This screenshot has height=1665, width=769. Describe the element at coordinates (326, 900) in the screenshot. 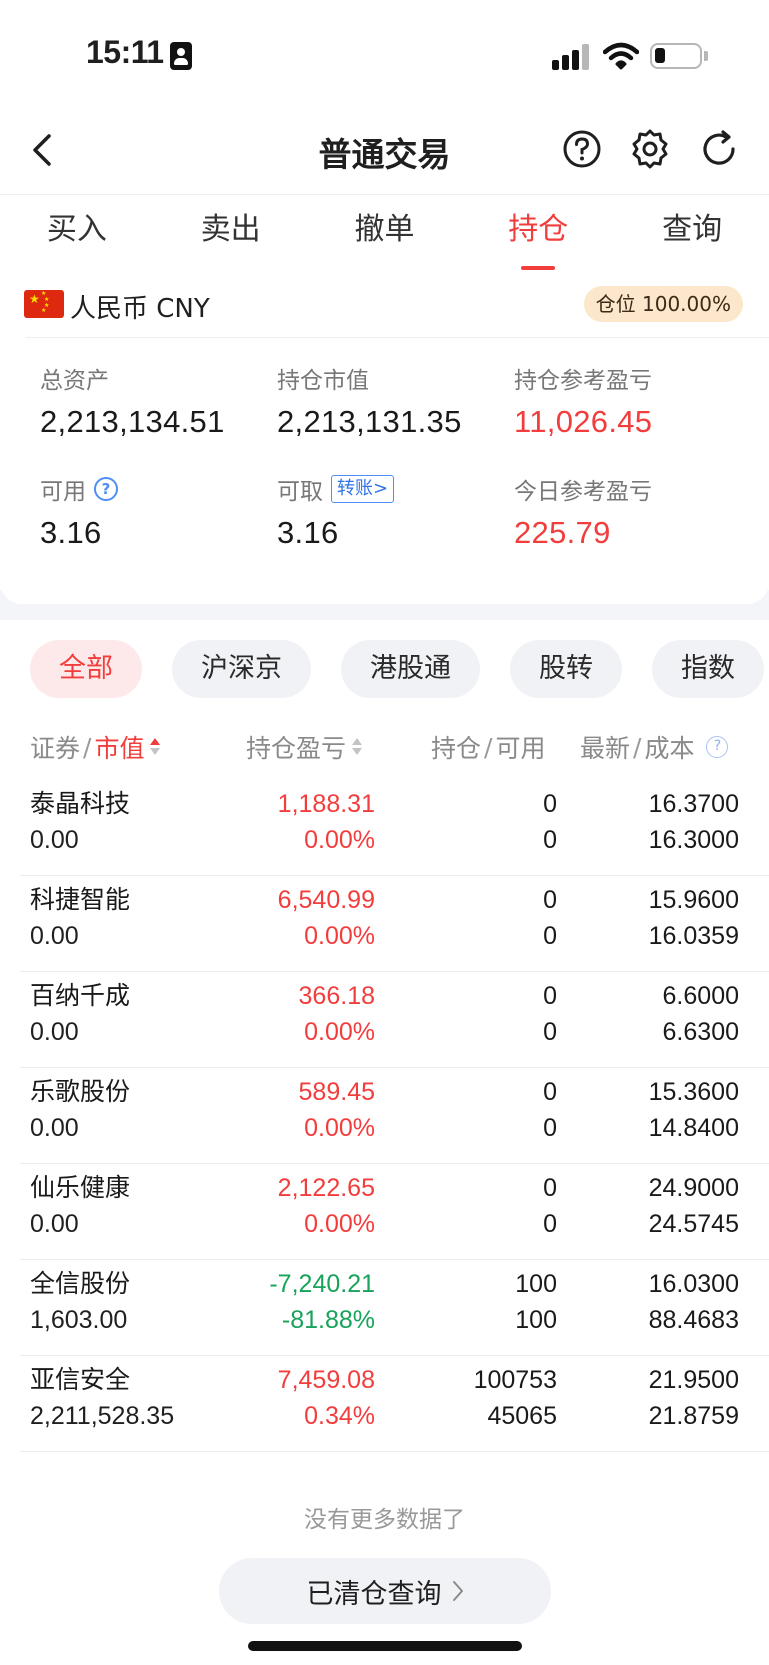

I see `pnl-amount: 6,540.99` at that location.